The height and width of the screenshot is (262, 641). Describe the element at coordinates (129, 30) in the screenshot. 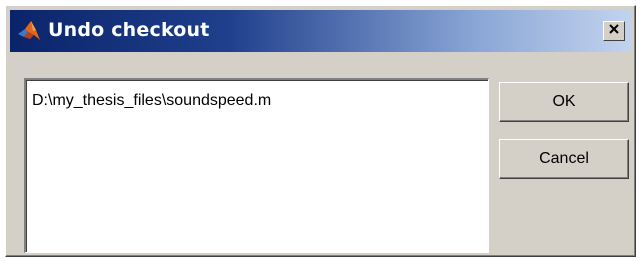

I see `window-title: Undo checkout` at that location.